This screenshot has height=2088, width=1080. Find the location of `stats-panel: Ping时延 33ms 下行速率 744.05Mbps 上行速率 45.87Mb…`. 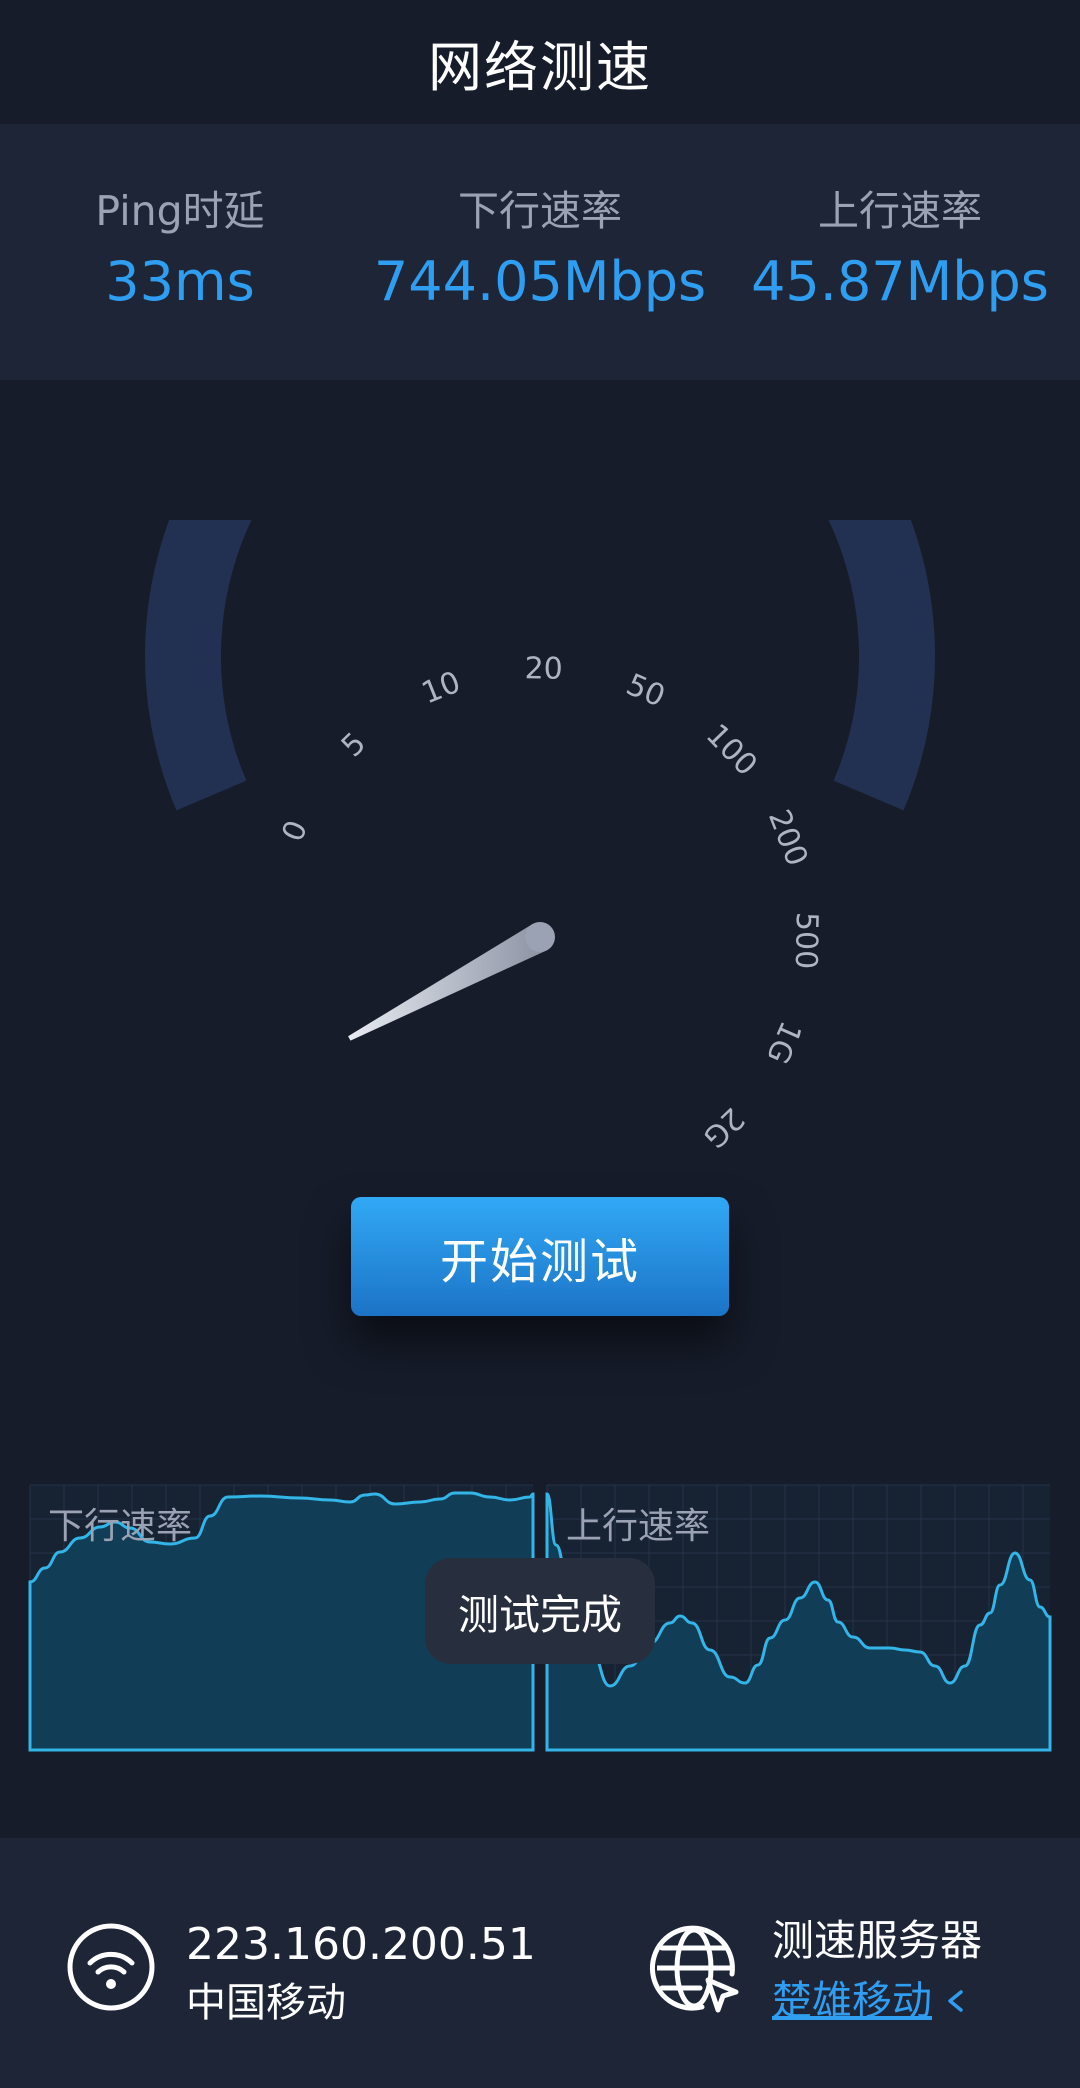

stats-panel: Ping时延 33ms 下行速率 744.05Mbps 上行速率 45.87Mb… is located at coordinates (540, 252).